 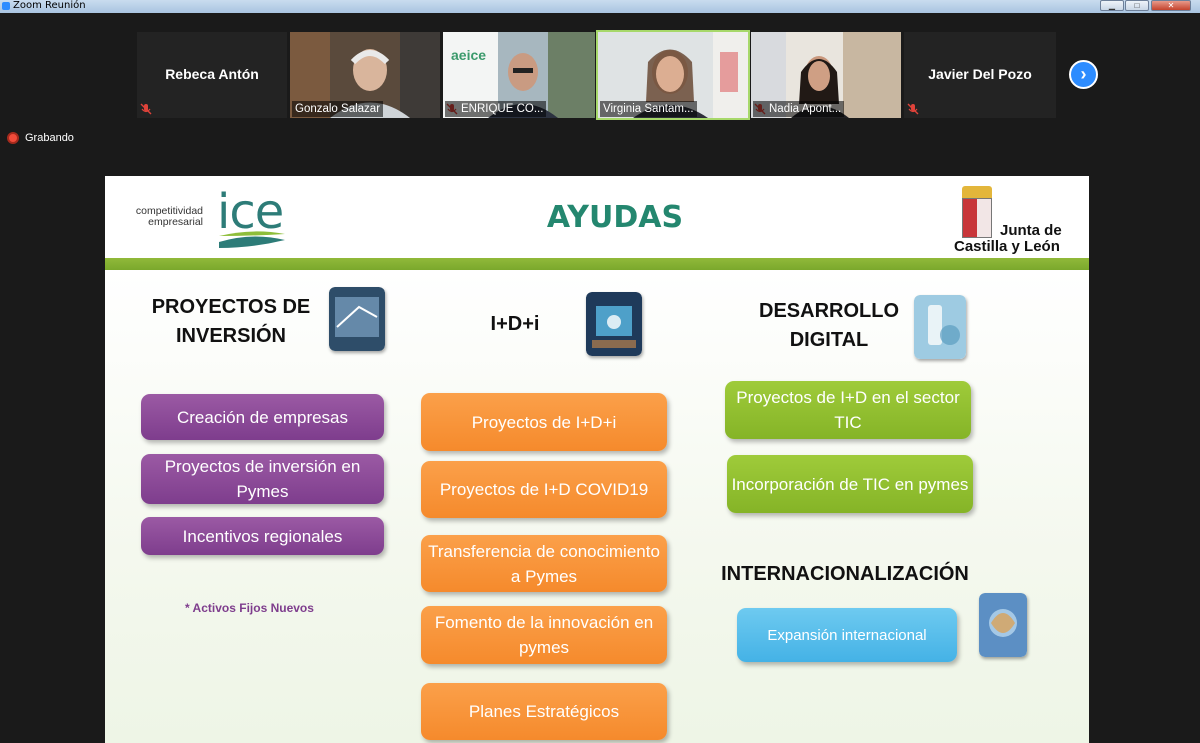 What do you see at coordinates (13, 138) in the screenshot?
I see `record-icon` at bounding box center [13, 138].